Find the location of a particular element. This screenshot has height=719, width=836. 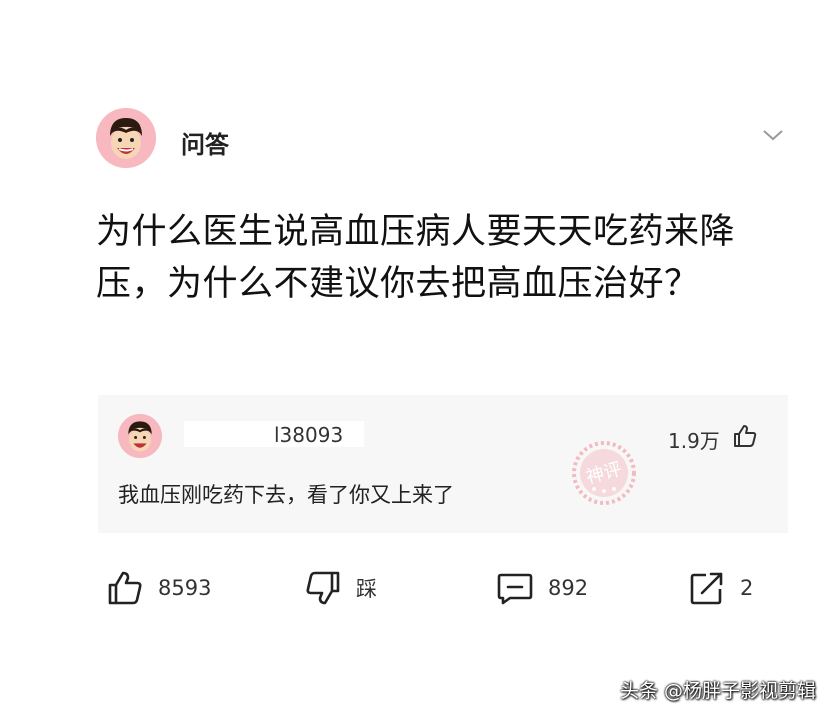

source-watermark: 头条 @杨胖子影视剪辑 is located at coordinates (717, 691).